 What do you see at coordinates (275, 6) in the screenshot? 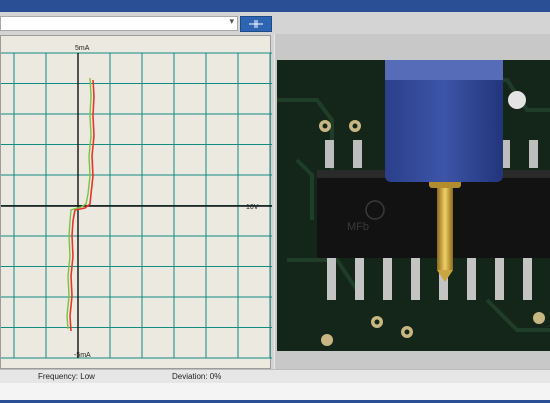
I see `title-bar` at bounding box center [275, 6].